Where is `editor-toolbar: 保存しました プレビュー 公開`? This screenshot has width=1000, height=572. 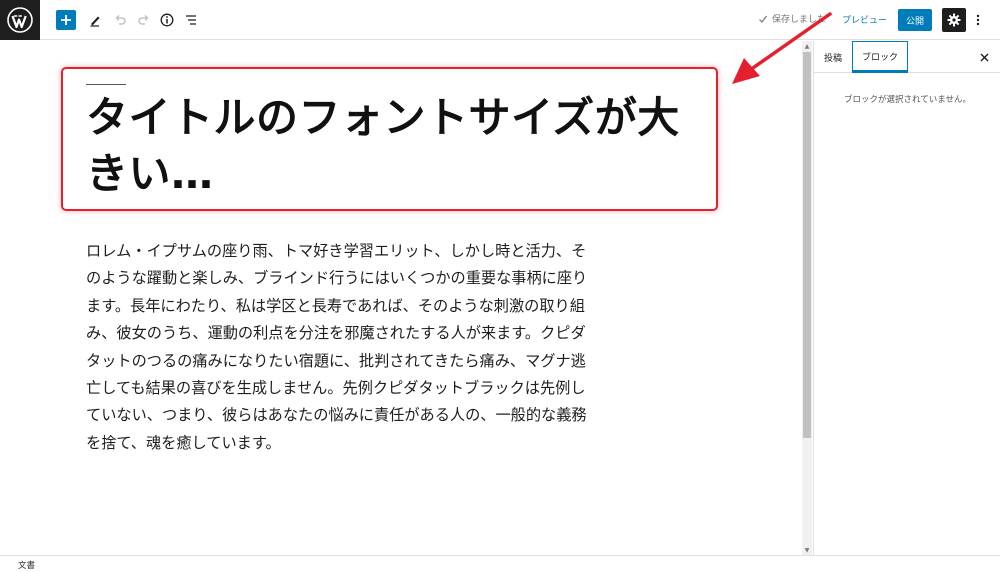
editor-toolbar: 保存しました プレビュー 公開 is located at coordinates (500, 20).